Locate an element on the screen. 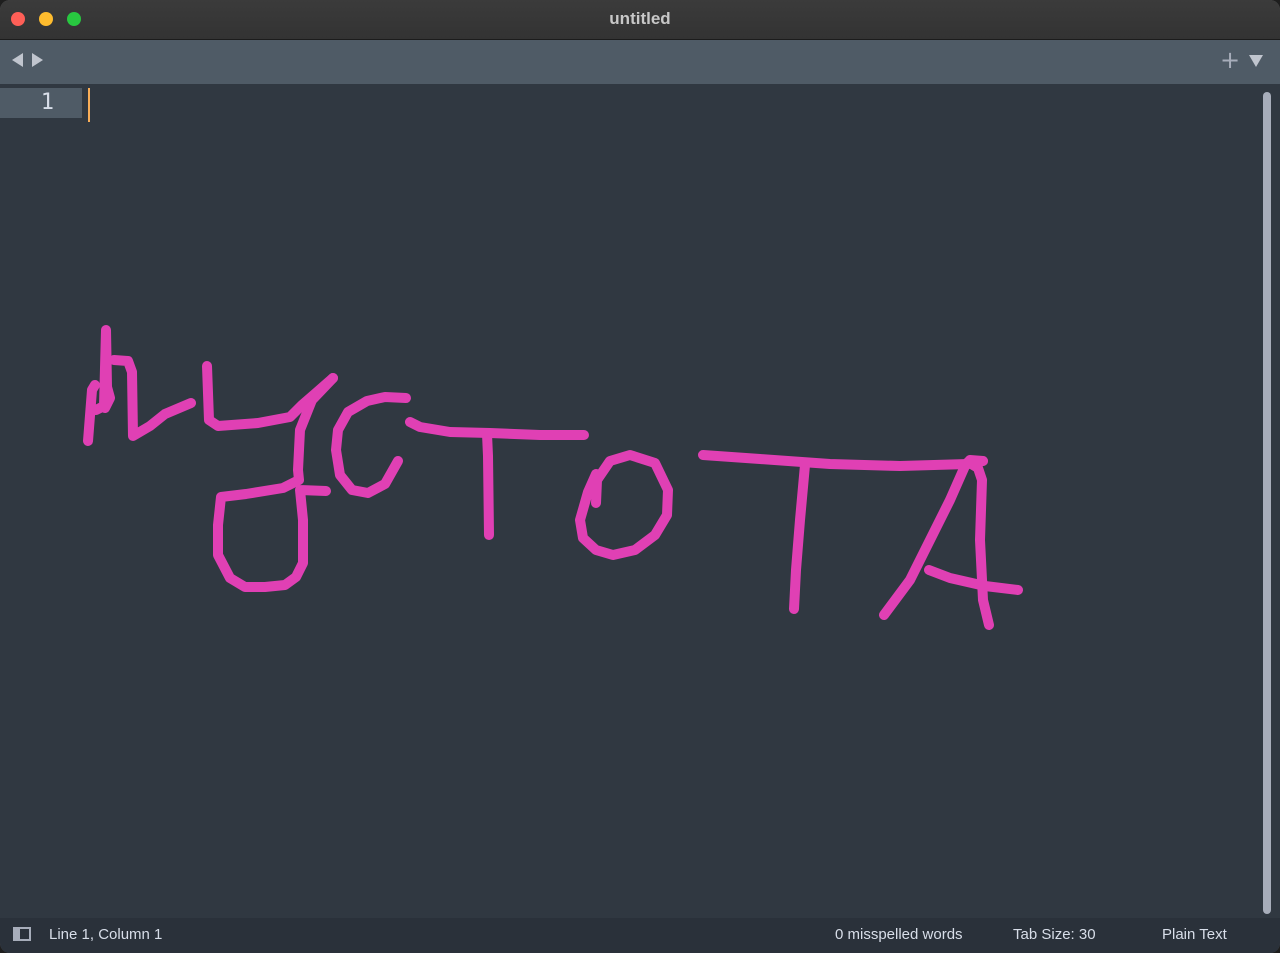 The width and height of the screenshot is (1280, 953). title-bar: untitled is located at coordinates (640, 20).